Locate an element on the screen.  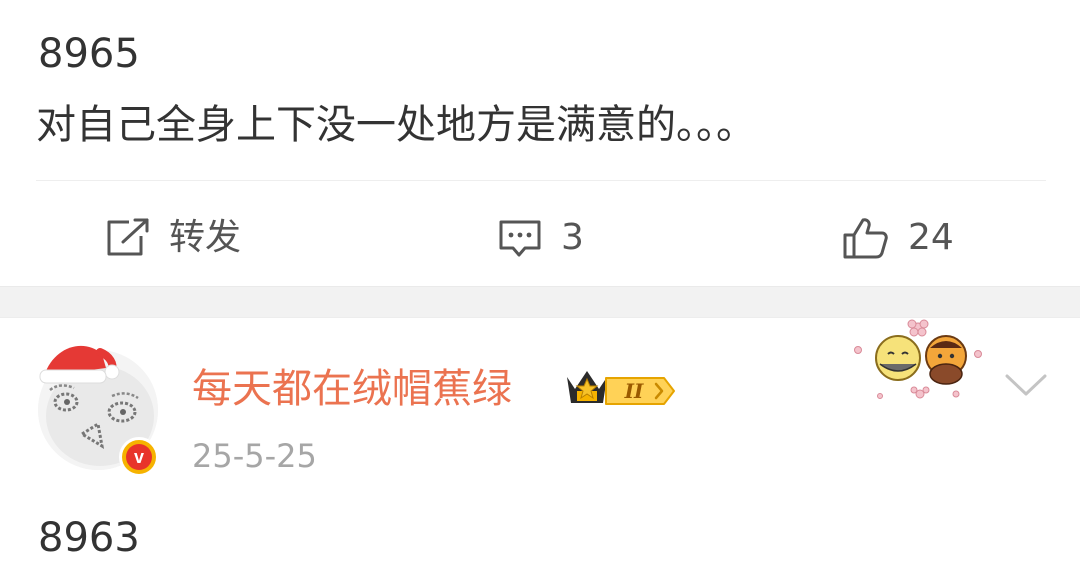
like-button: 24 is located at coordinates (898, 237).